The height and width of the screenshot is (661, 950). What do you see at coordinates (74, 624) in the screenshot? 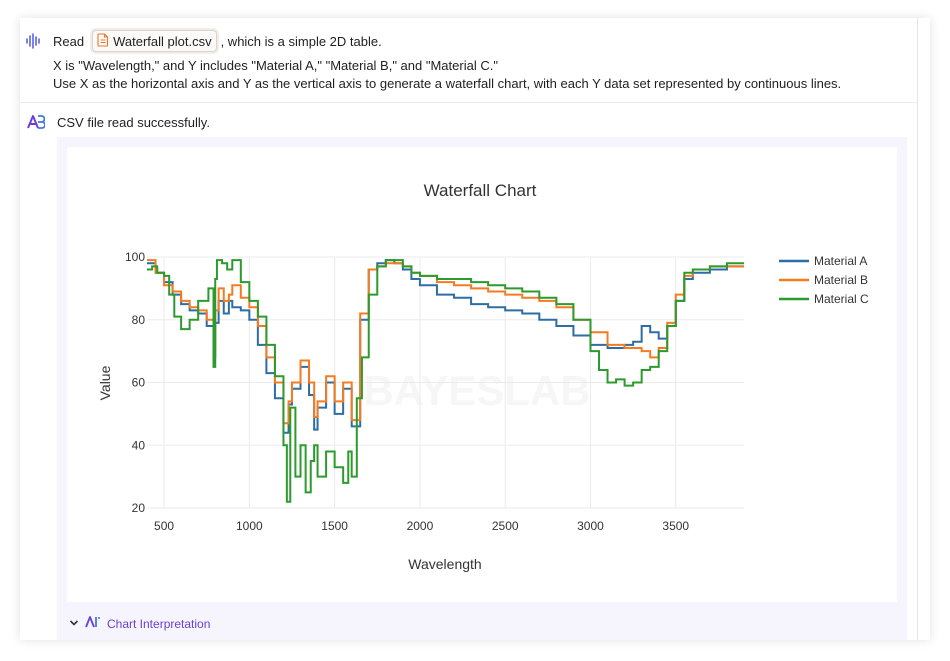
I see `chevron-down-icon` at bounding box center [74, 624].